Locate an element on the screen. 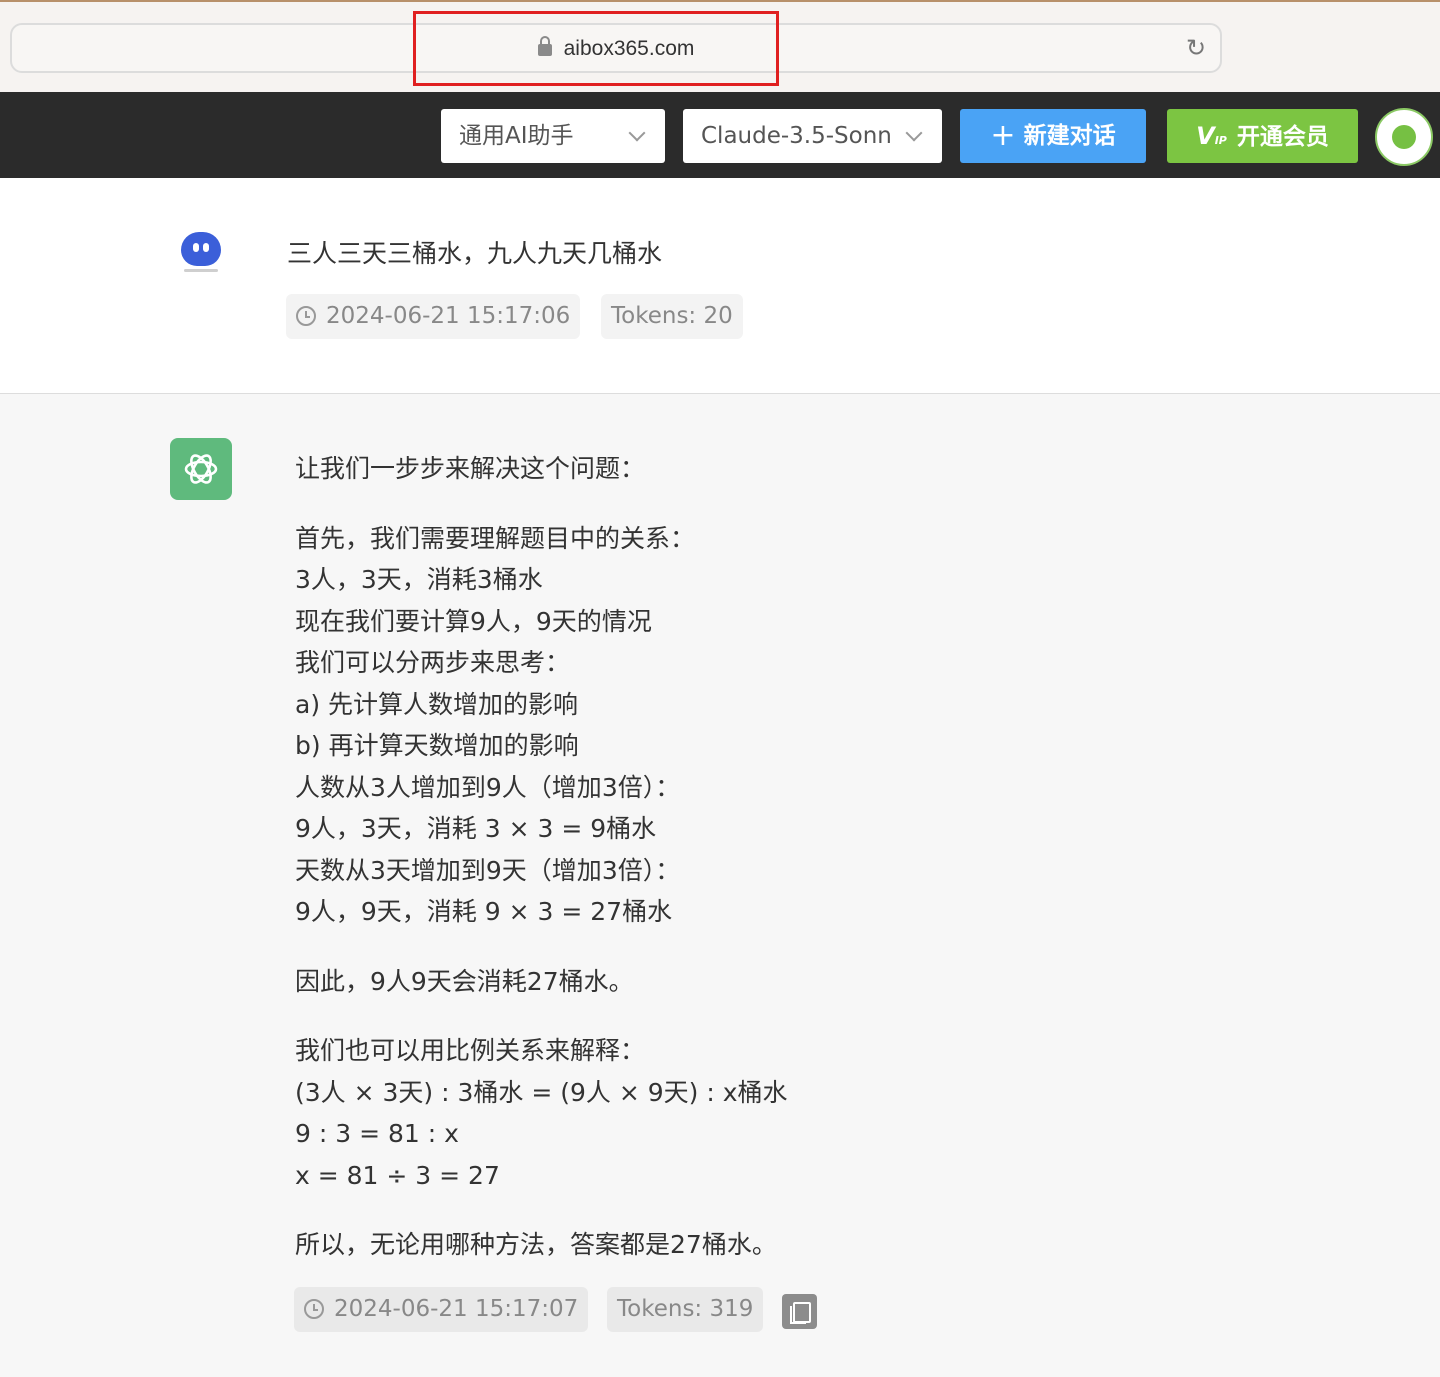 The image size is (1440, 1377). answer-line: 首先，我们需要理解题目中的关系： is located at coordinates (495, 538).